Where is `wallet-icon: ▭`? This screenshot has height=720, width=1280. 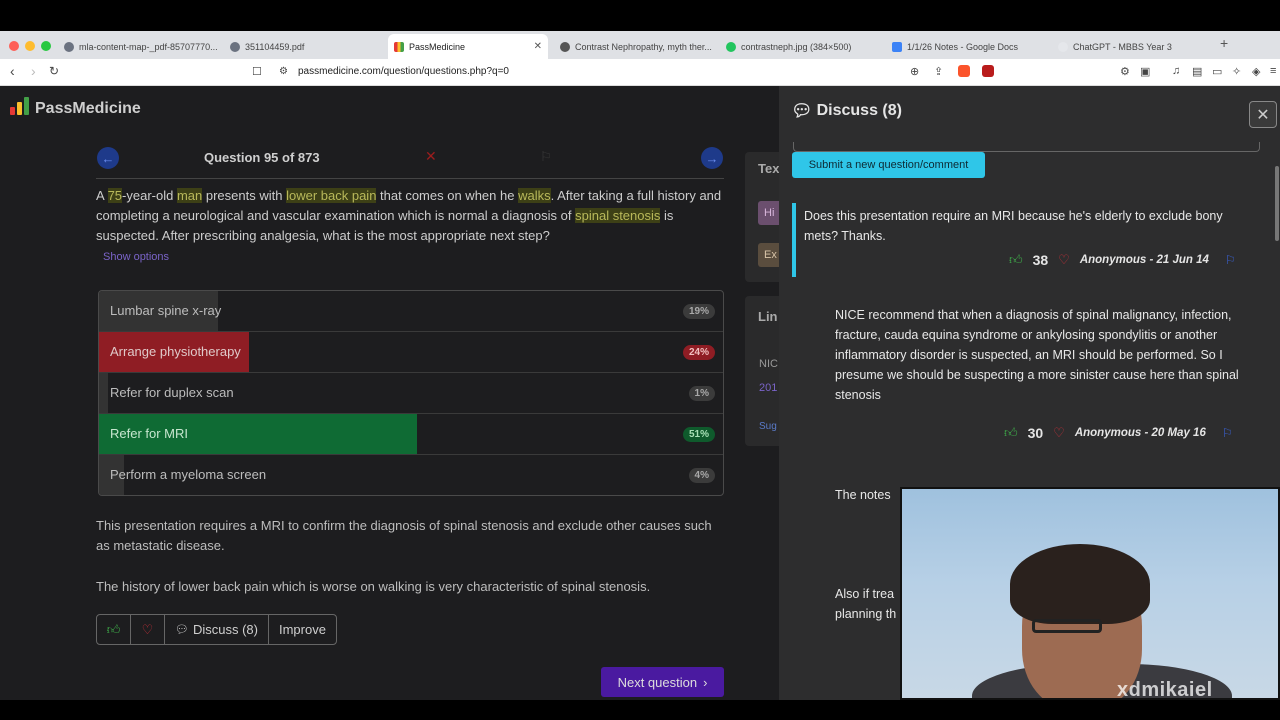 wallet-icon: ▭ is located at coordinates (1217, 71).